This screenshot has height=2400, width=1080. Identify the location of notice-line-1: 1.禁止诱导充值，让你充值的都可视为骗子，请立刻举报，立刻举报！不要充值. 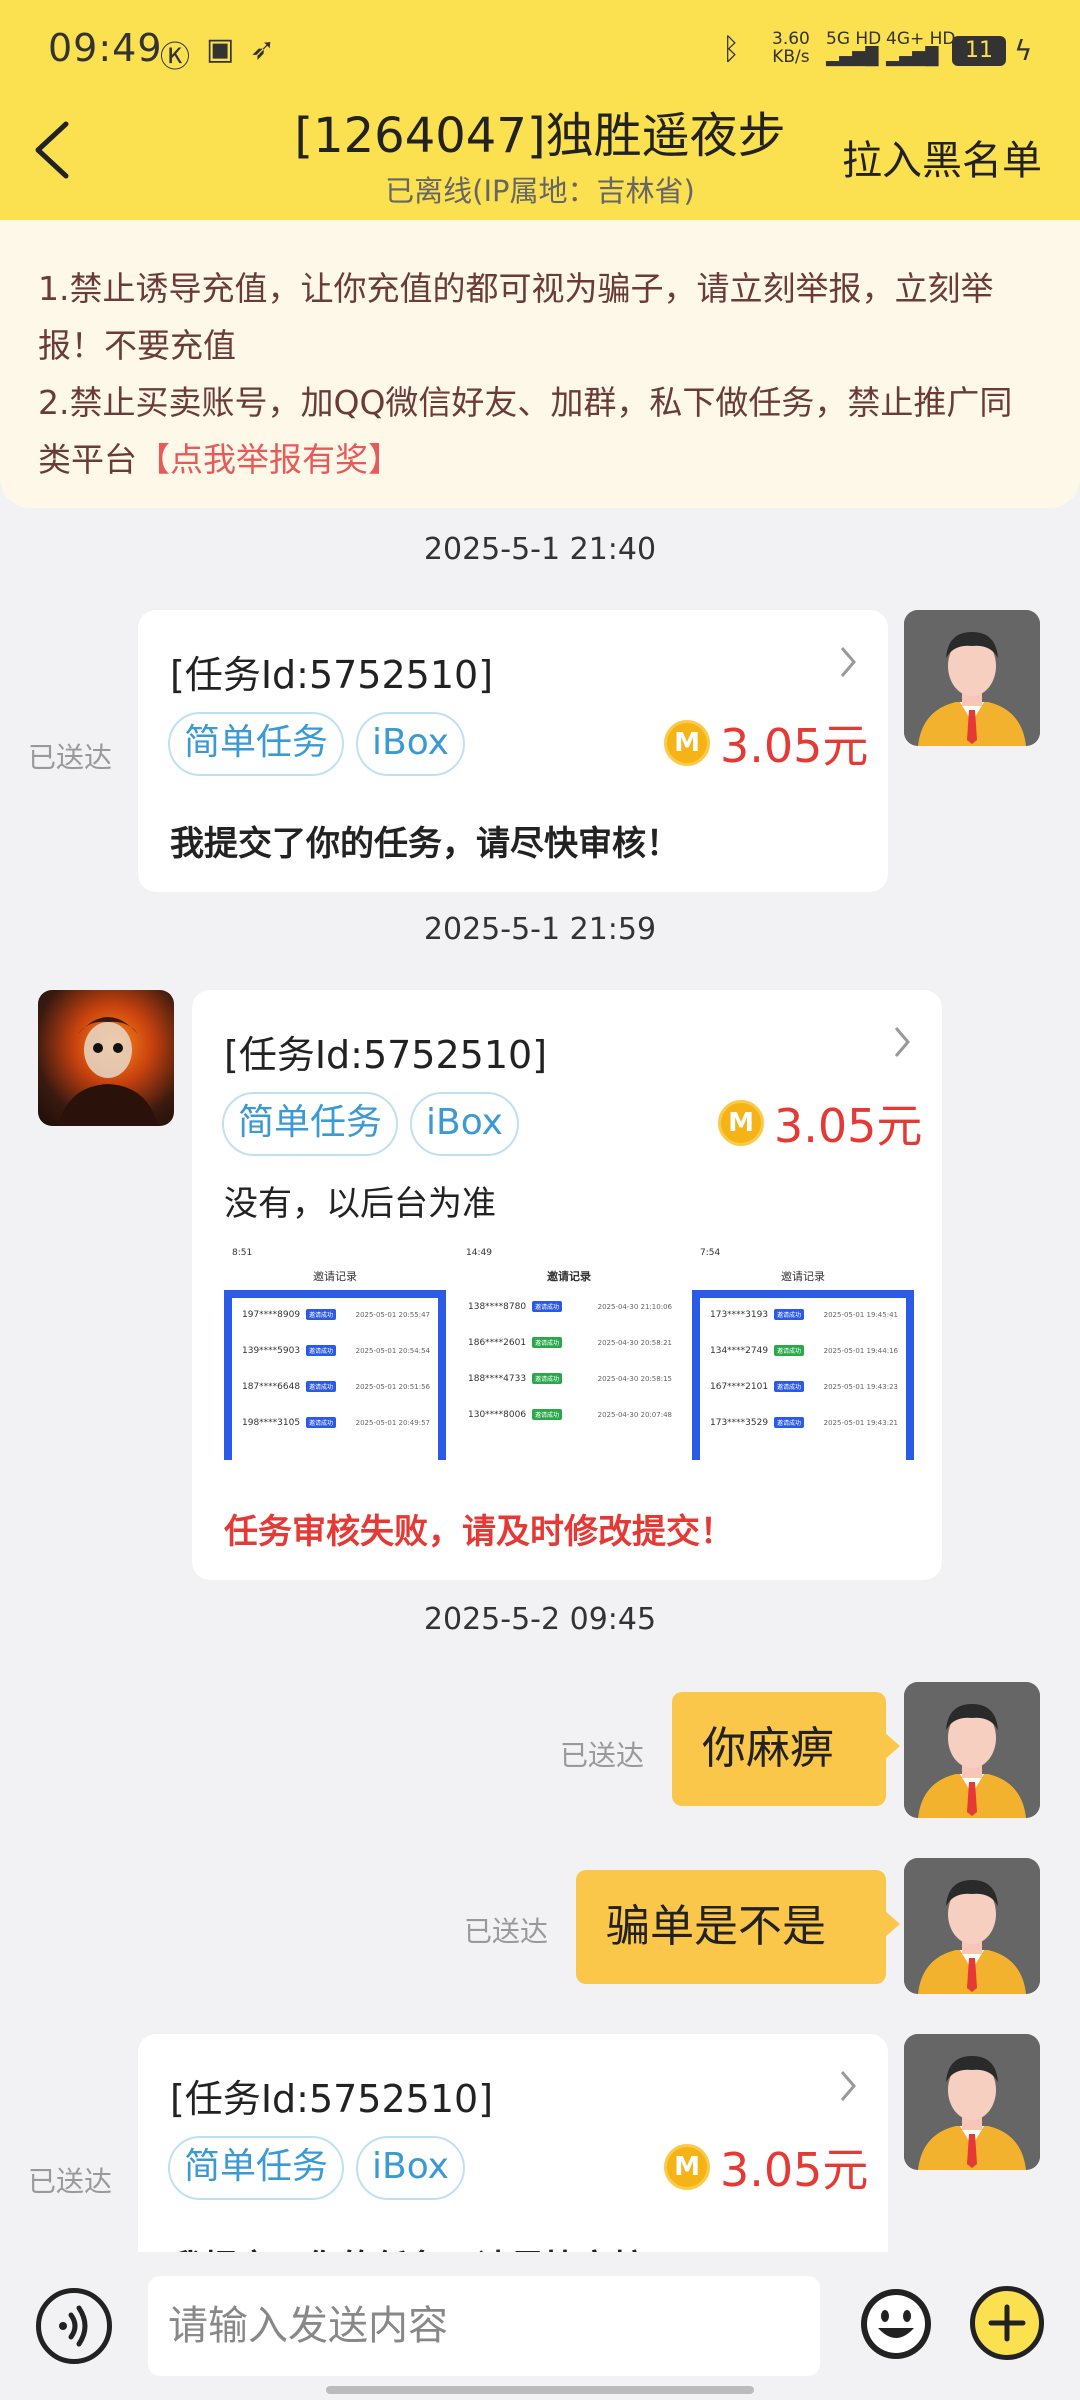
(516, 317).